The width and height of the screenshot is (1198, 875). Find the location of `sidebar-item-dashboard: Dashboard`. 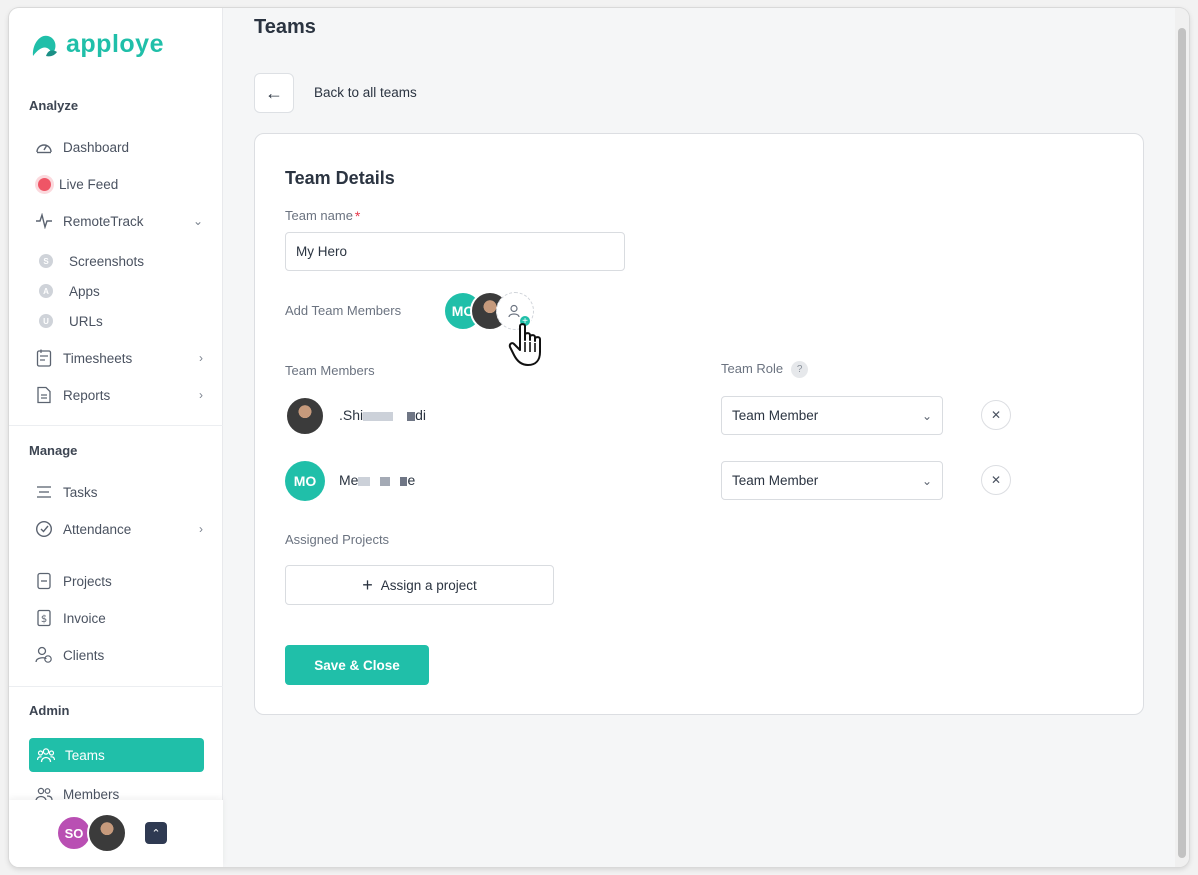

sidebar-item-dashboard: Dashboard is located at coordinates (119, 147).